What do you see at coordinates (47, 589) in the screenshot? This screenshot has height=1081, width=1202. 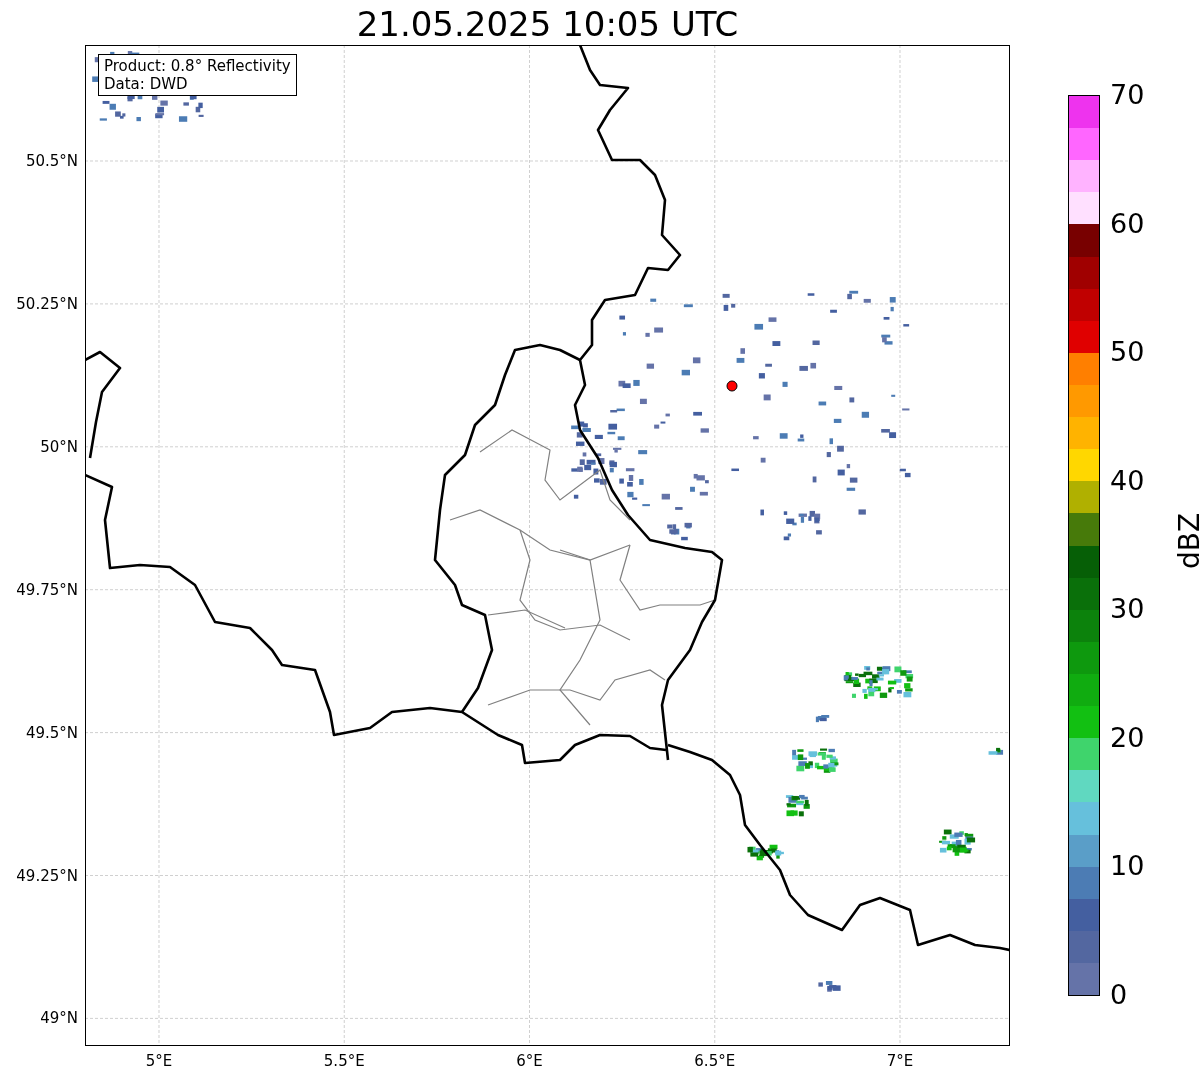 I see `latitude-label: 49.75°N` at bounding box center [47, 589].